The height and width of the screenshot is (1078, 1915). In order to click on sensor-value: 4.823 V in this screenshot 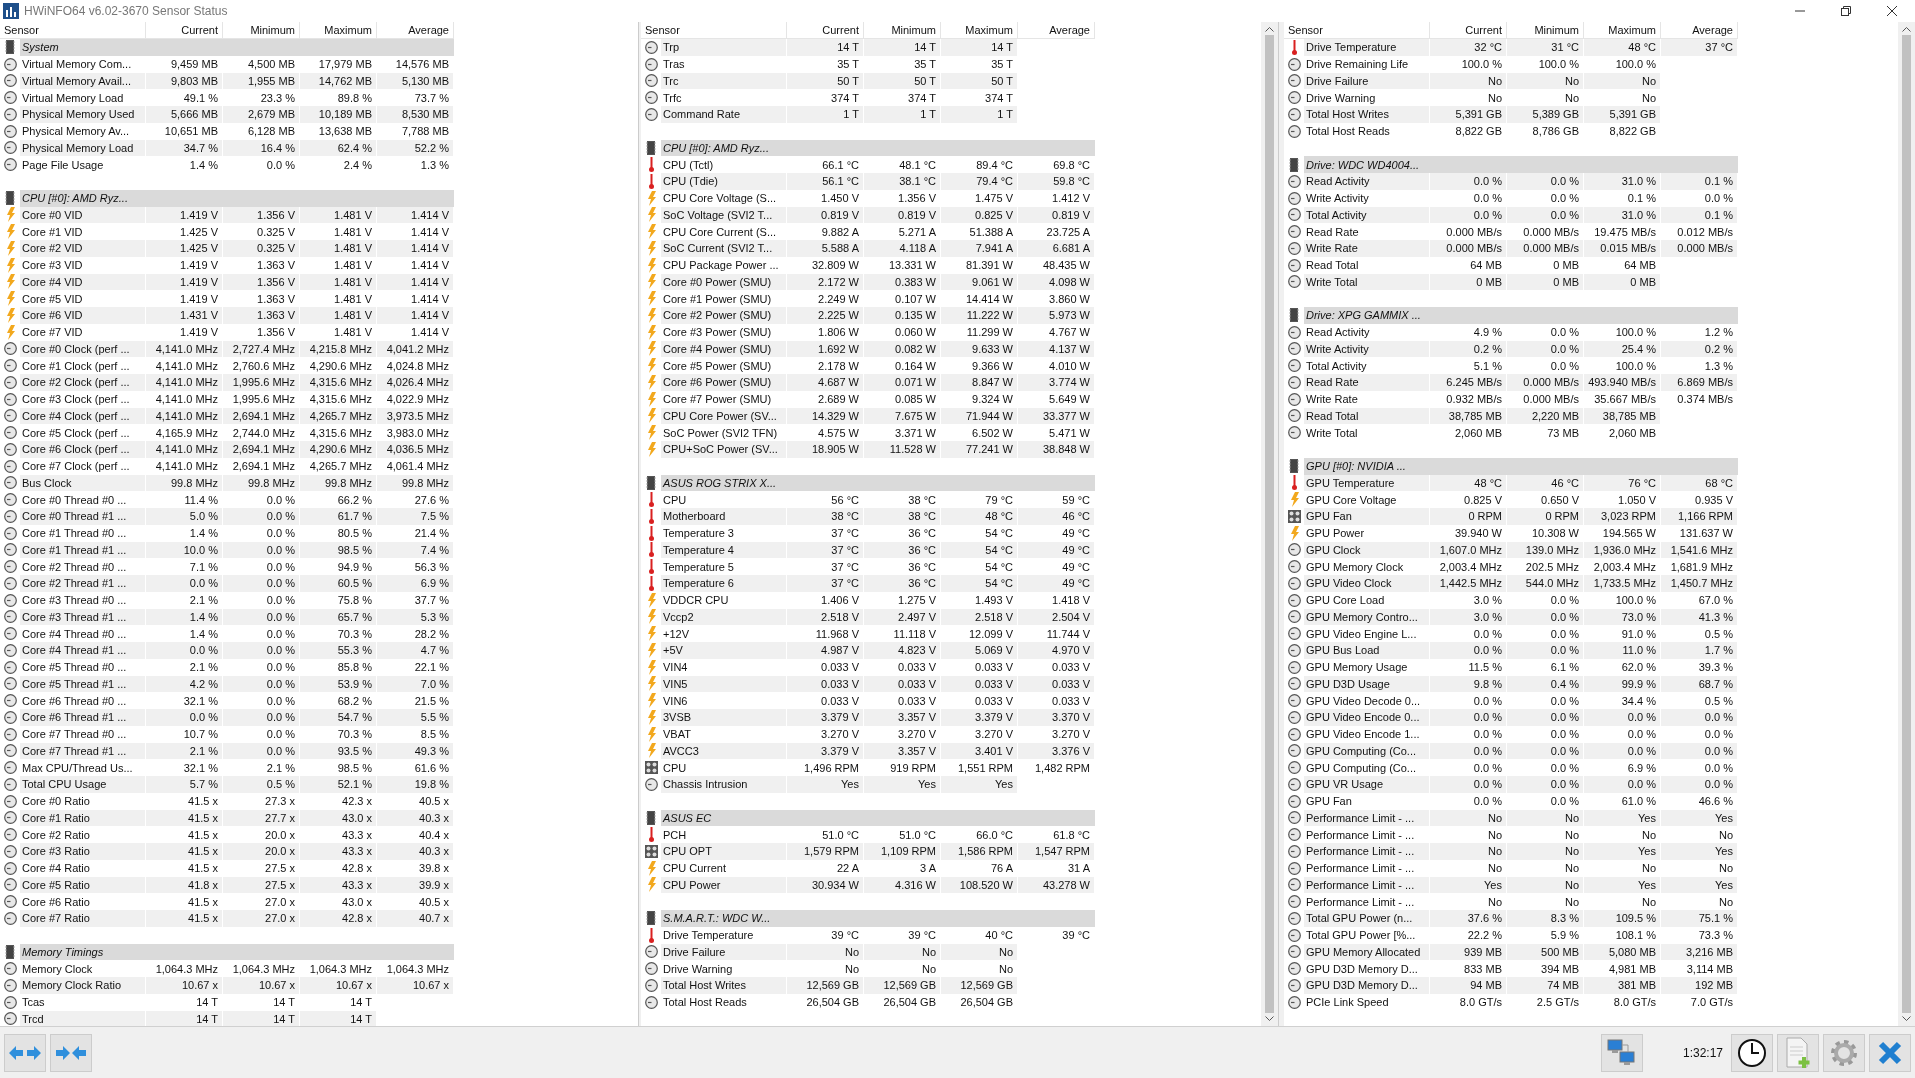, I will do `click(902, 650)`.